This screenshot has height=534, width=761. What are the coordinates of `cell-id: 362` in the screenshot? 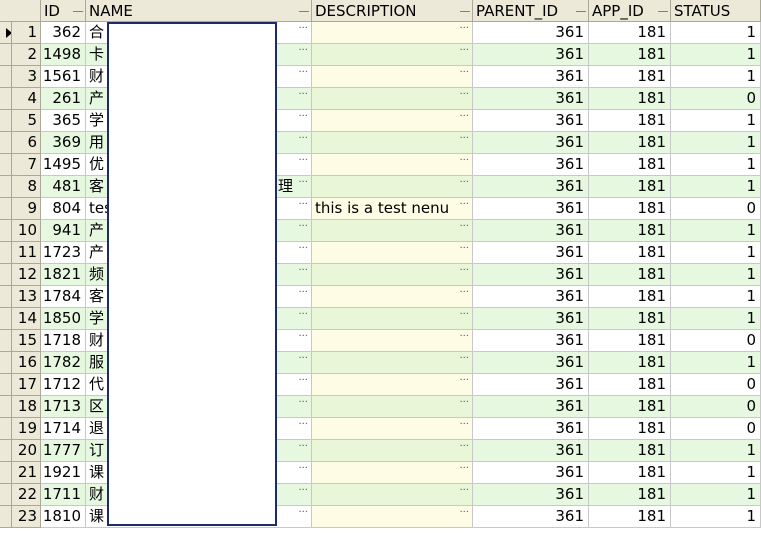 It's located at (63, 33).